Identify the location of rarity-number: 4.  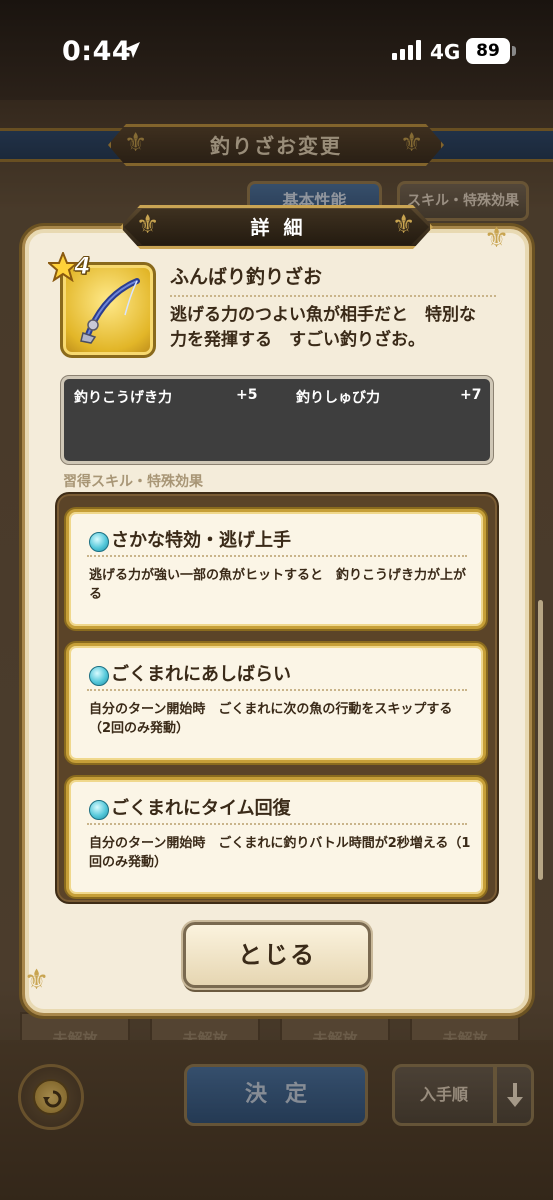
(83, 266).